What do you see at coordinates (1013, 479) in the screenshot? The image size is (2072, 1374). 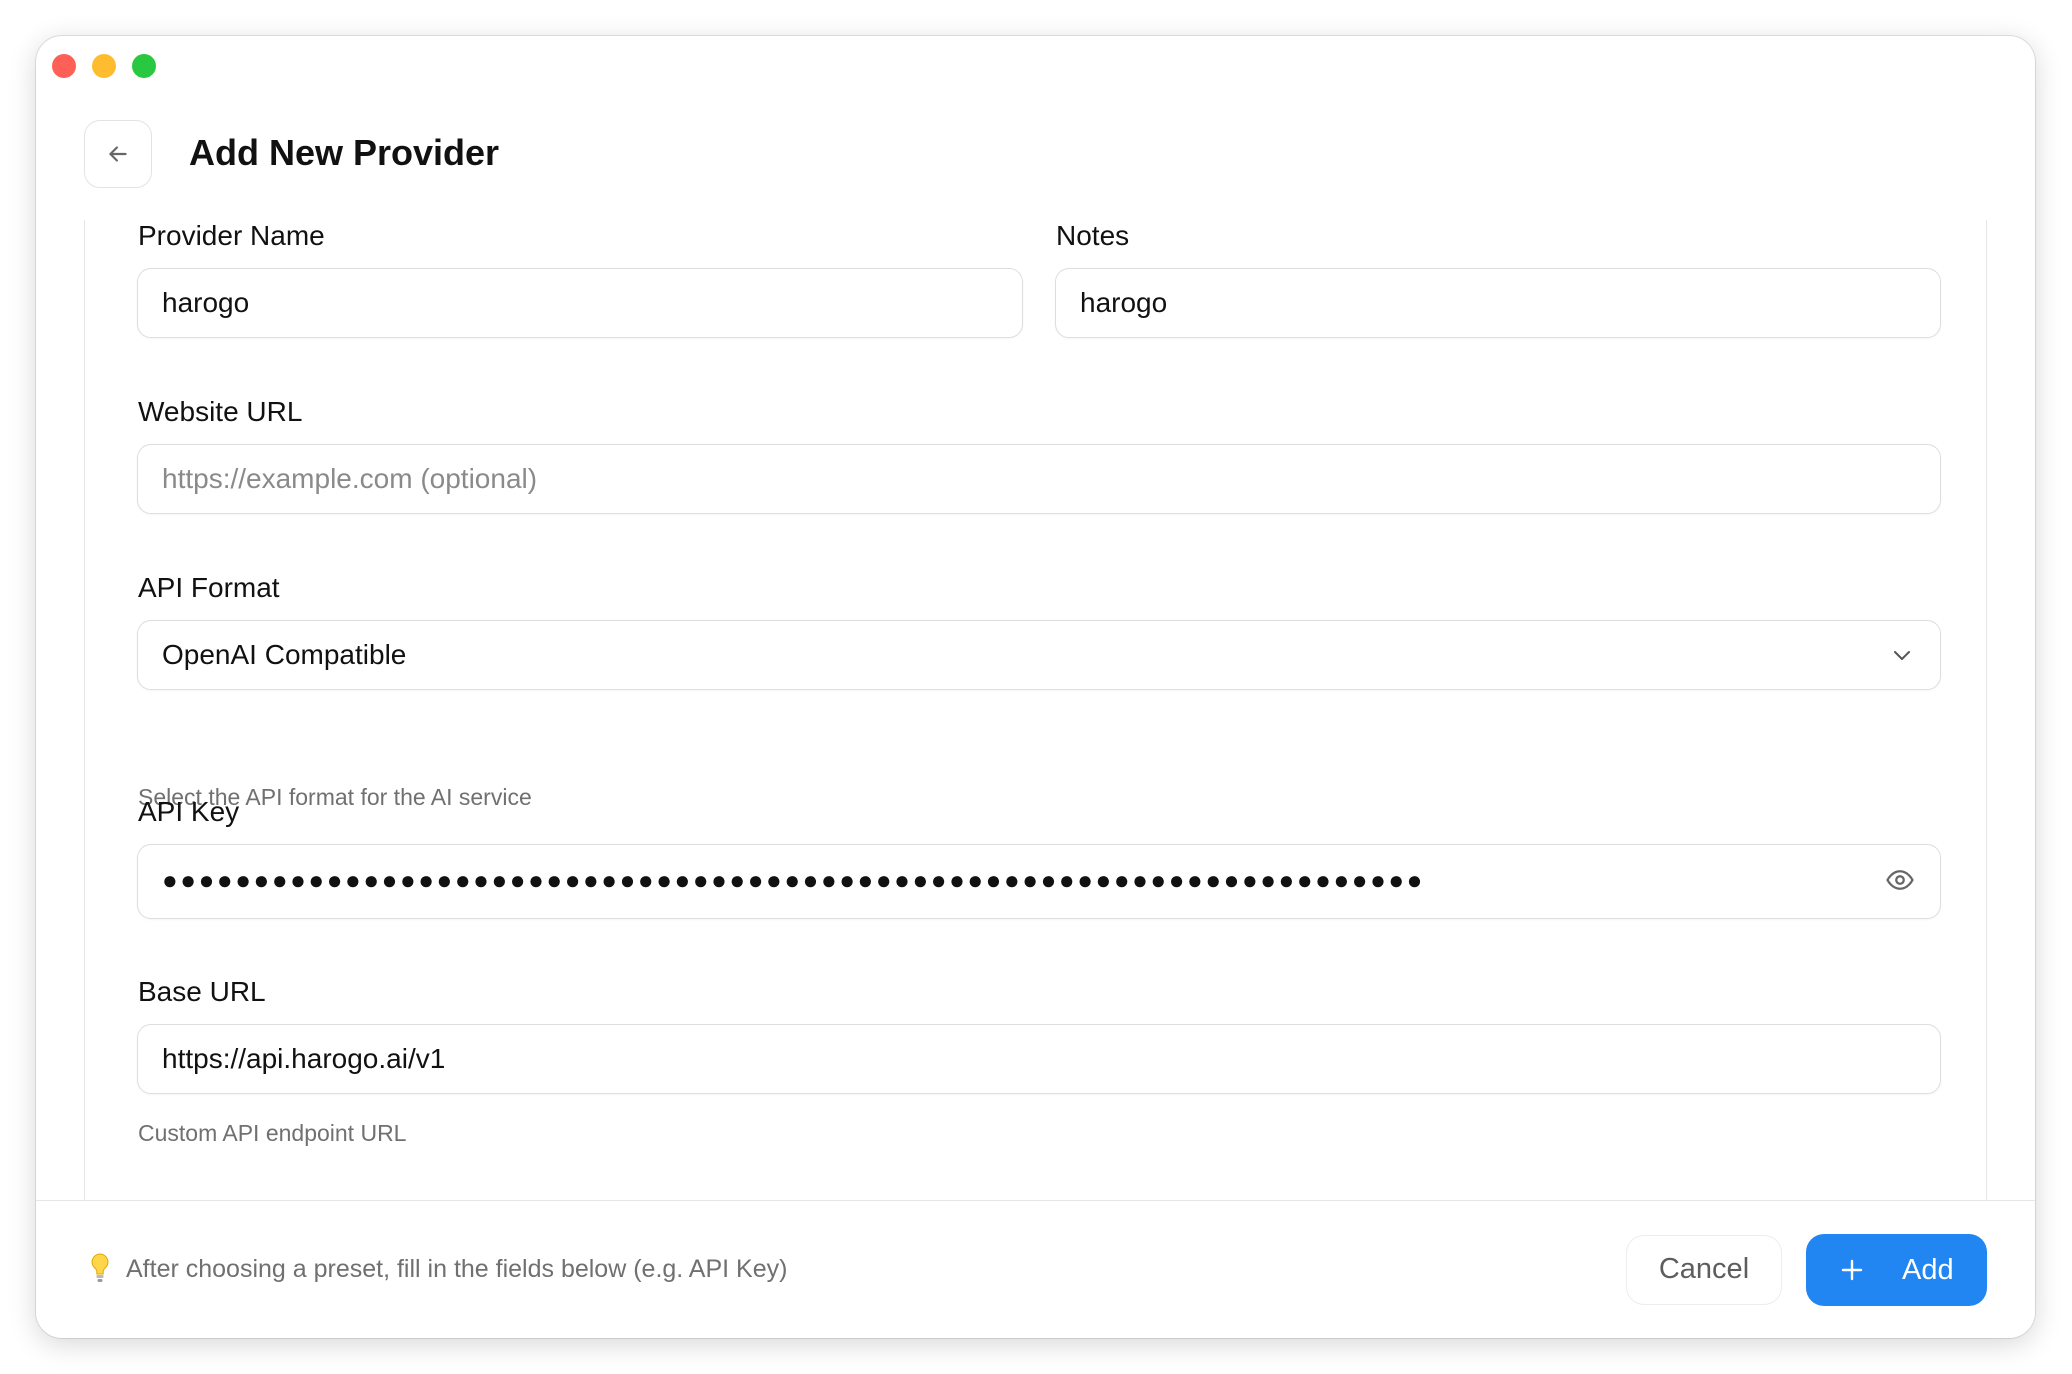 I see `website-url-input` at bounding box center [1013, 479].